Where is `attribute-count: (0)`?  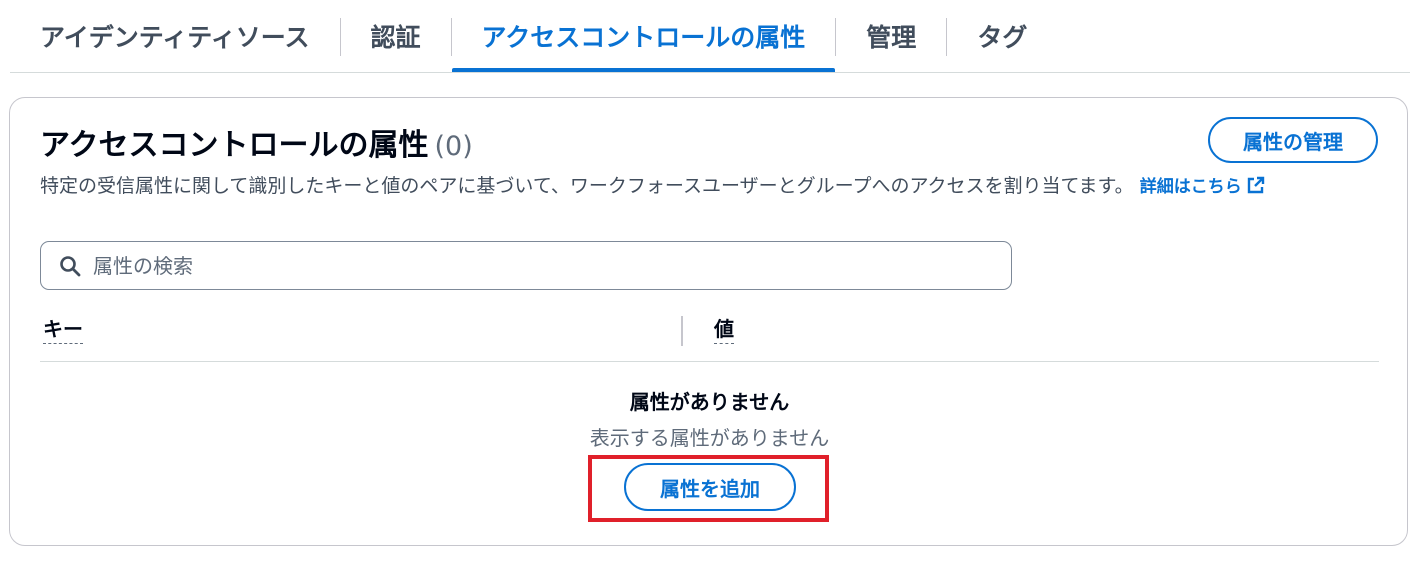
attribute-count: (0) is located at coordinates (453, 146).